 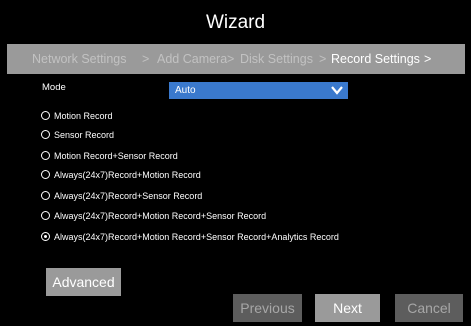 What do you see at coordinates (192, 59) in the screenshot?
I see `breadcrumb-add-camera: Add Camera` at bounding box center [192, 59].